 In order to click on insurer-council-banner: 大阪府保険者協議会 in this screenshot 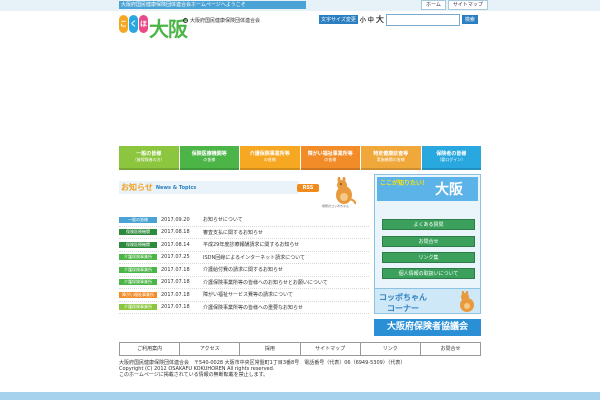, I will do `click(427, 327)`.